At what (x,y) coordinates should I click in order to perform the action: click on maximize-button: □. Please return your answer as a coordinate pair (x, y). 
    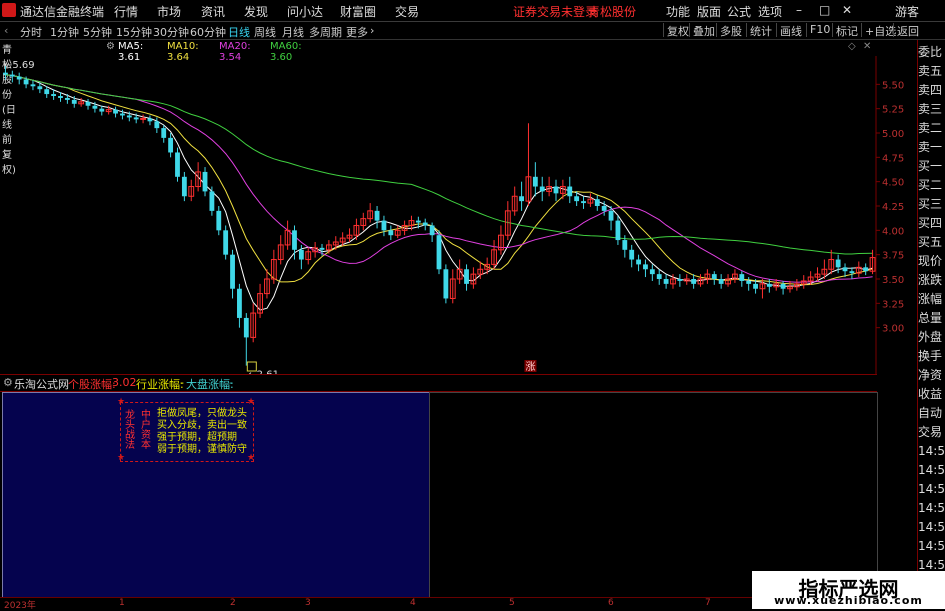
    Looking at the image, I should click on (824, 10).